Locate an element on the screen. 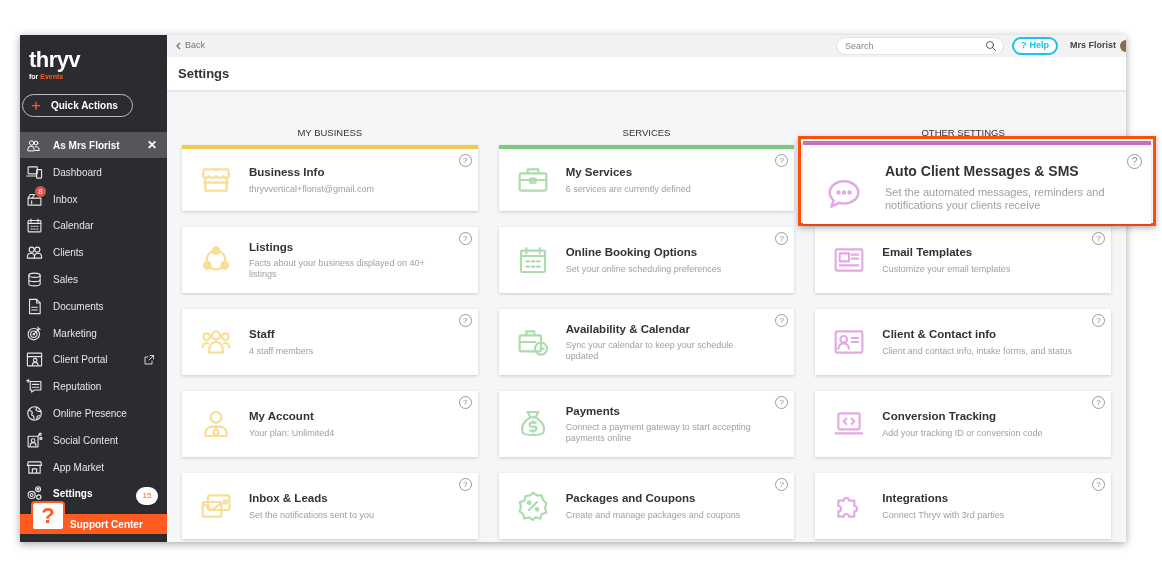 This screenshot has width=1162, height=569. devices-icon is located at coordinates (34, 172).